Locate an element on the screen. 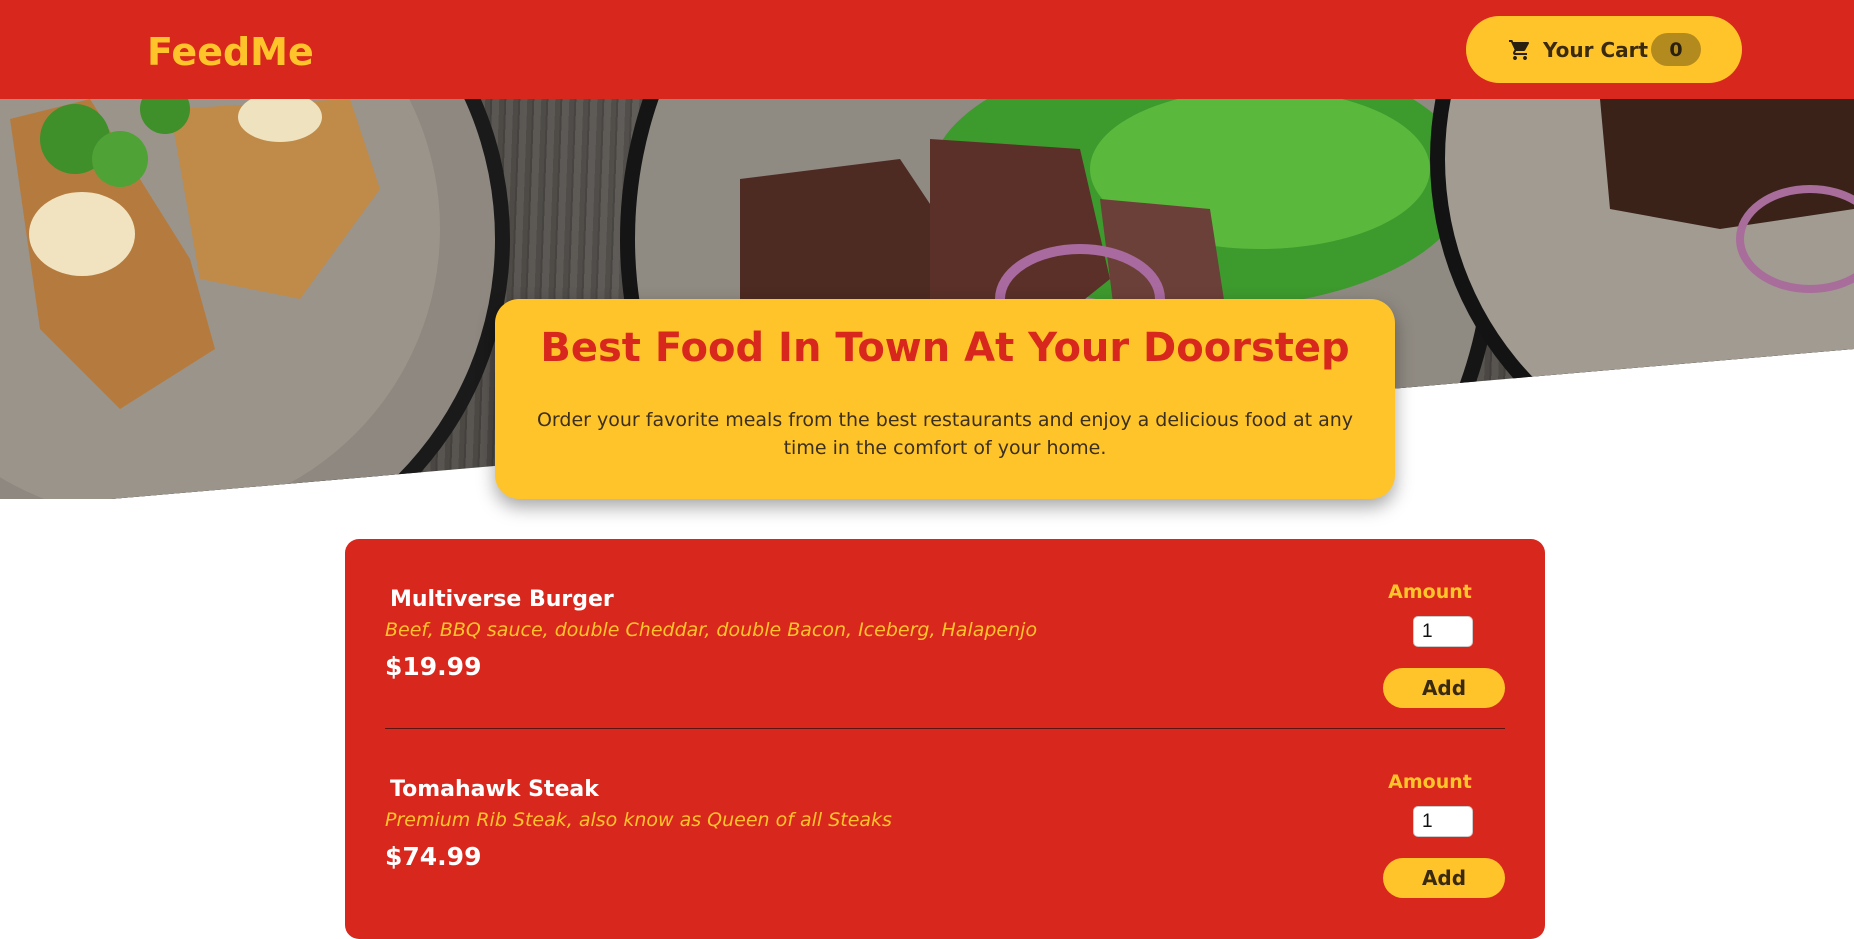 The image size is (1854, 939). meal-name: Tomahawk Steak is located at coordinates (494, 789).